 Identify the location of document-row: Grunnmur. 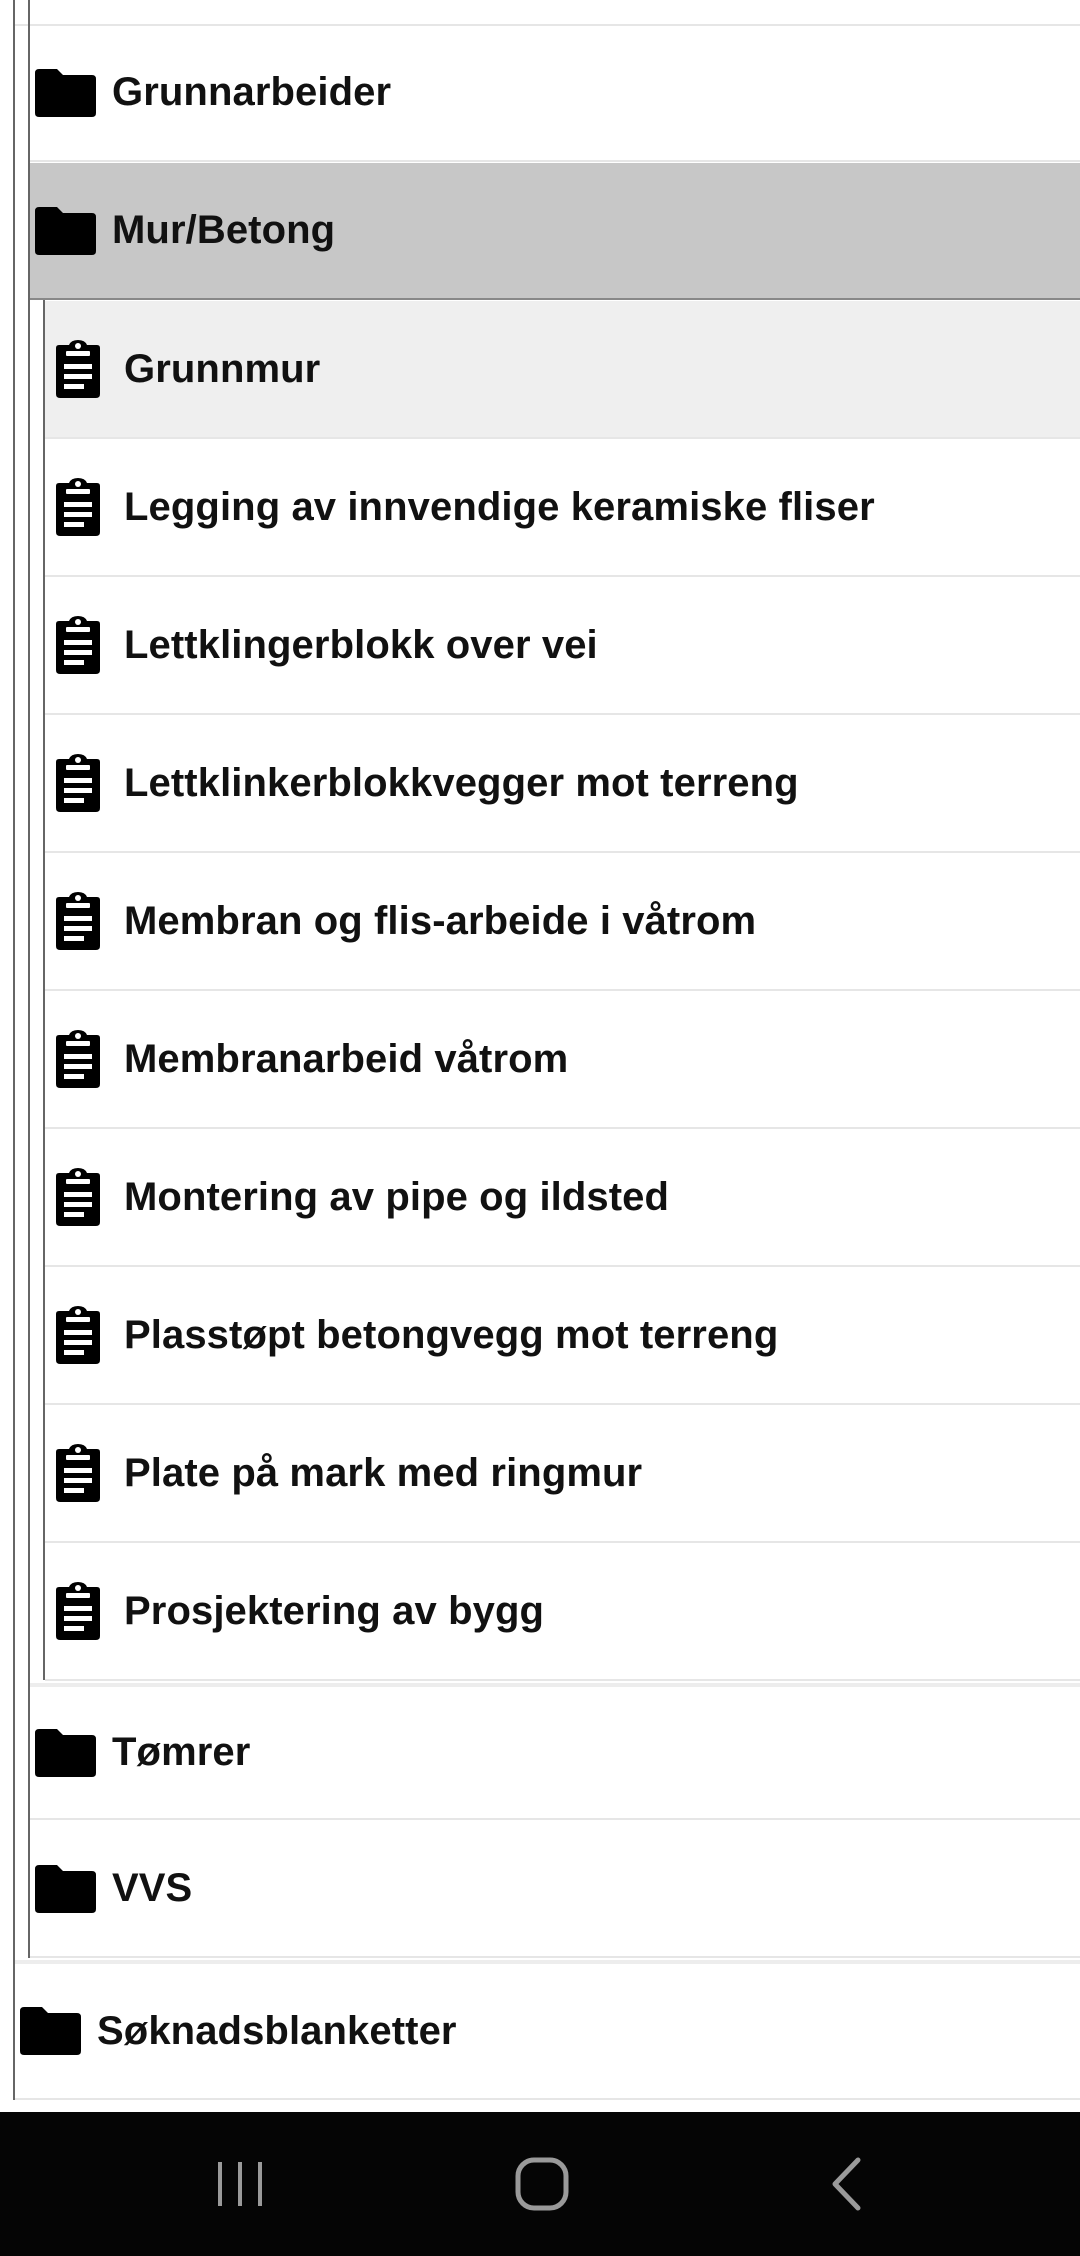
(562, 370).